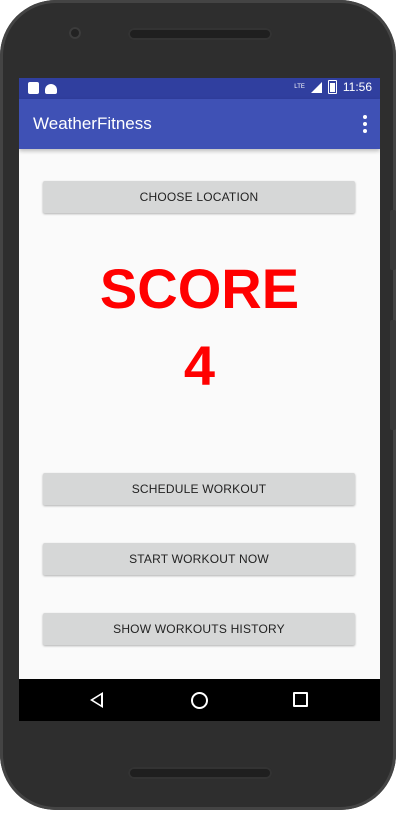  Describe the element at coordinates (75, 33) in the screenshot. I see `front-camera` at that location.